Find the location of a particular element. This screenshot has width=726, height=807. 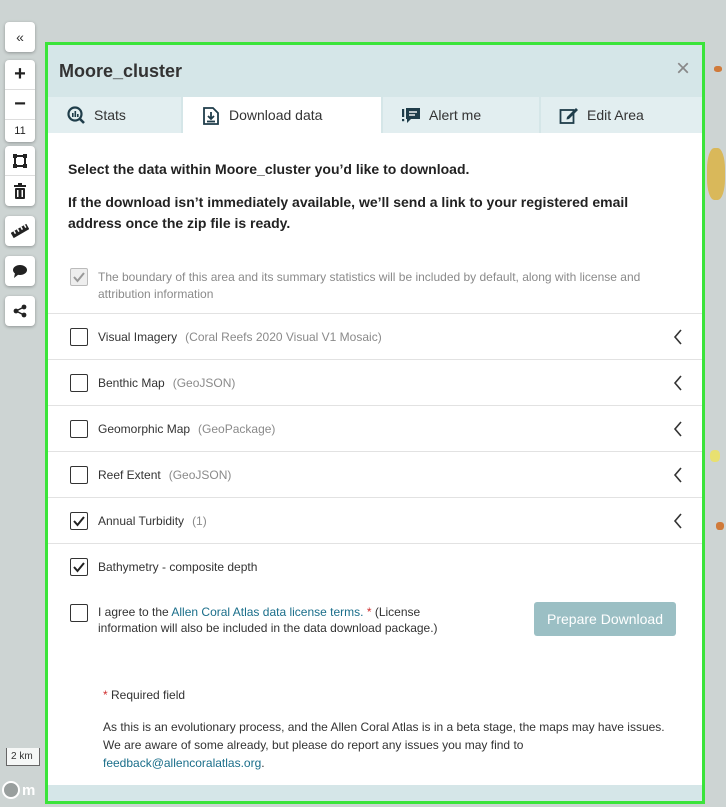

benthic-map-checkbox is located at coordinates (79, 382).